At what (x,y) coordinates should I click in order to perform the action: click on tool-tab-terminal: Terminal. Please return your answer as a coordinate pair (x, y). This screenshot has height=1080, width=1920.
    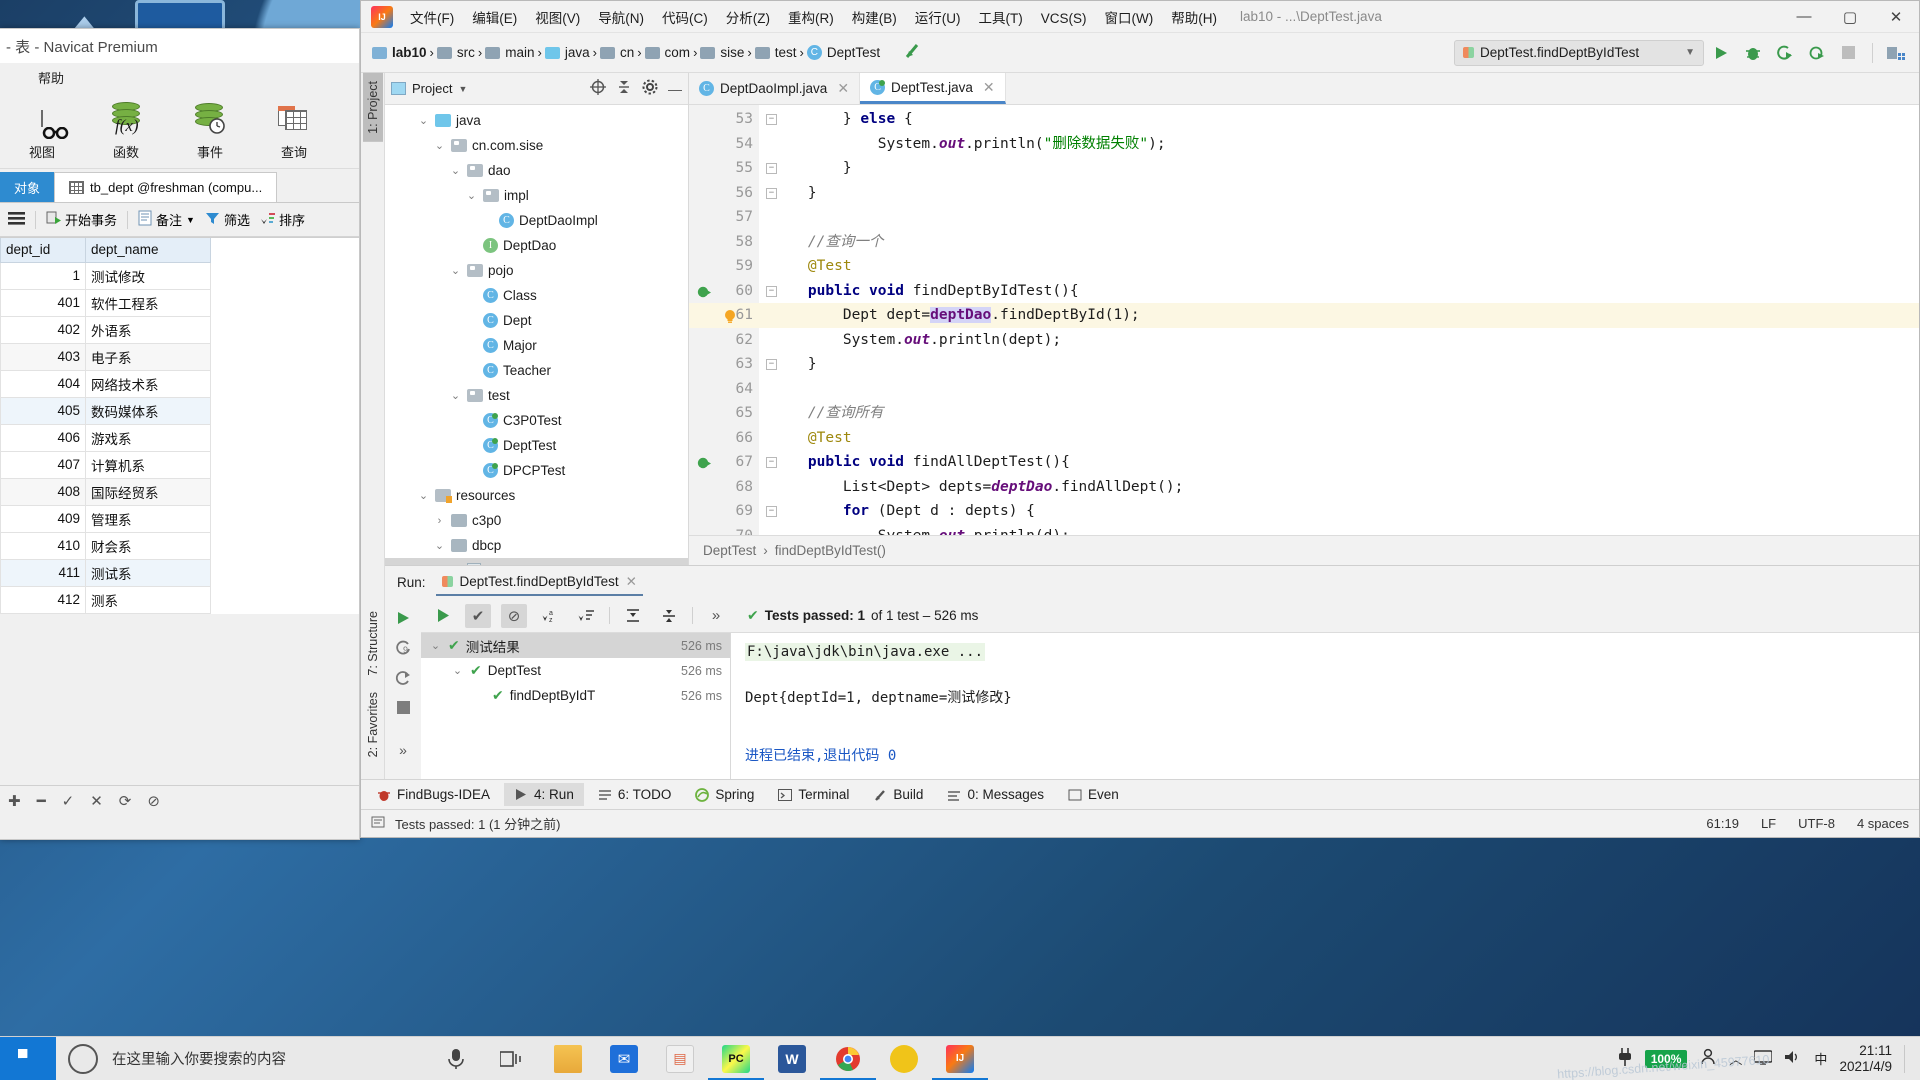
    Looking at the image, I should click on (813, 794).